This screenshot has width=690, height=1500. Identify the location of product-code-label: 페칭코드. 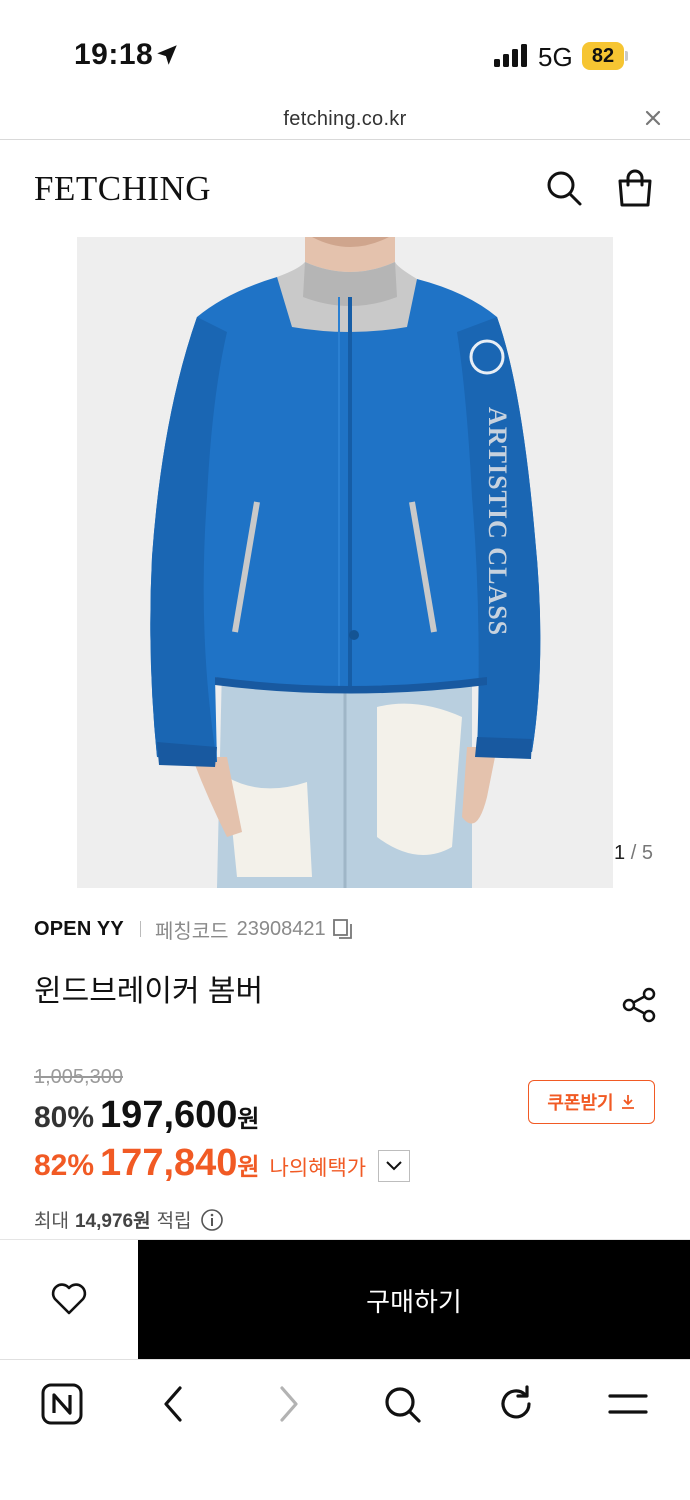
(191, 931).